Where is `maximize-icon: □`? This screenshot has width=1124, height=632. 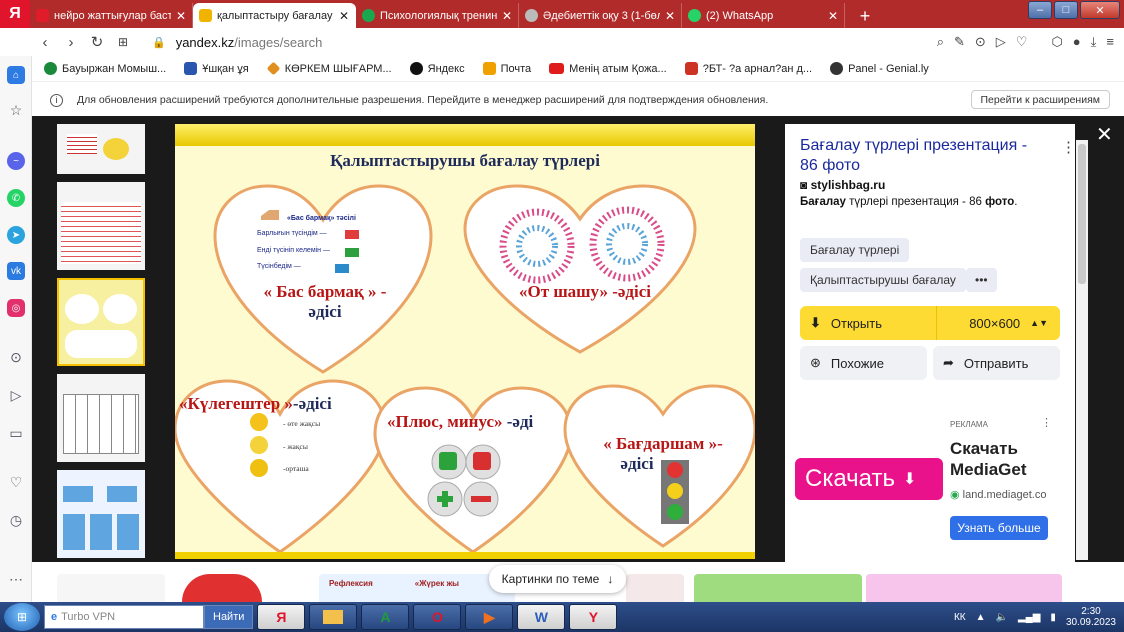 maximize-icon: □ is located at coordinates (1066, 10).